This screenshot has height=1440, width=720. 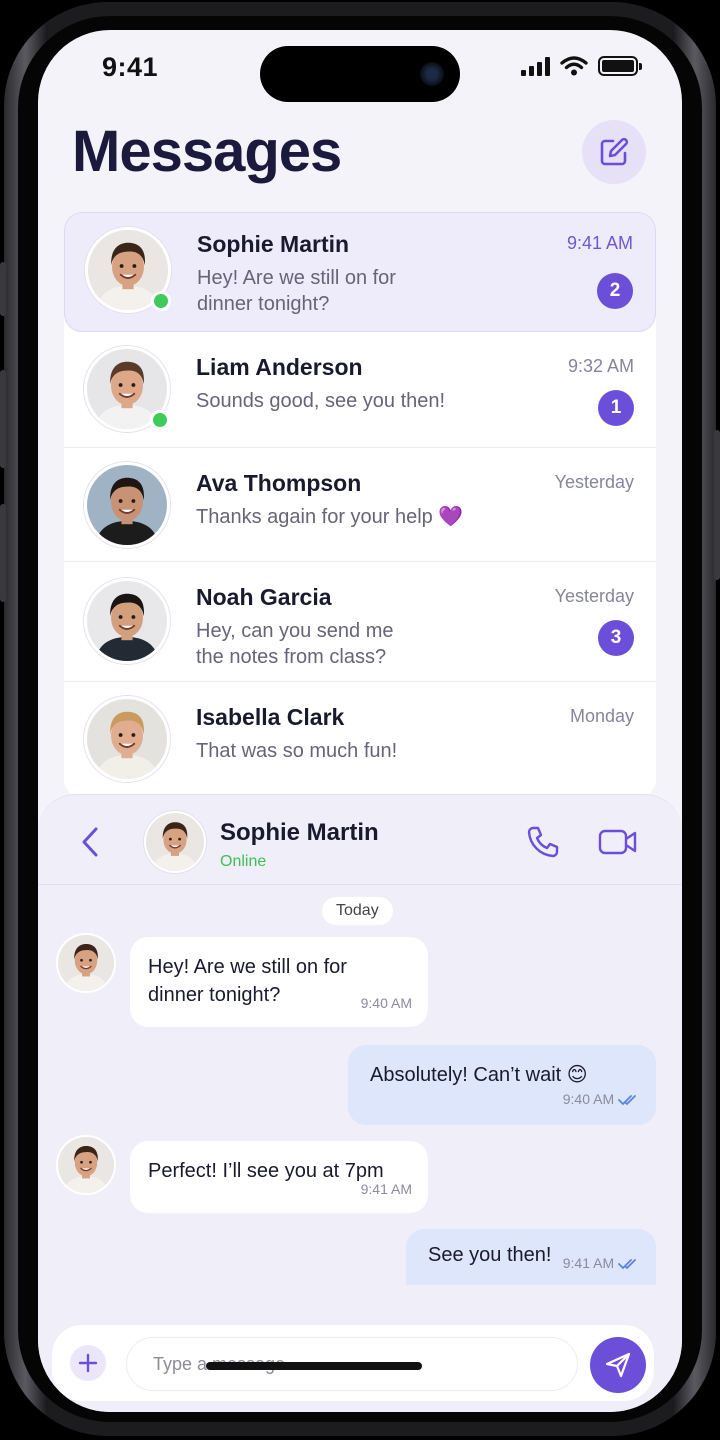 I want to click on incoming-message-bubble: Perfect! I’ll see you at 7pm 9:41 AM, so click(x=279, y=1177).